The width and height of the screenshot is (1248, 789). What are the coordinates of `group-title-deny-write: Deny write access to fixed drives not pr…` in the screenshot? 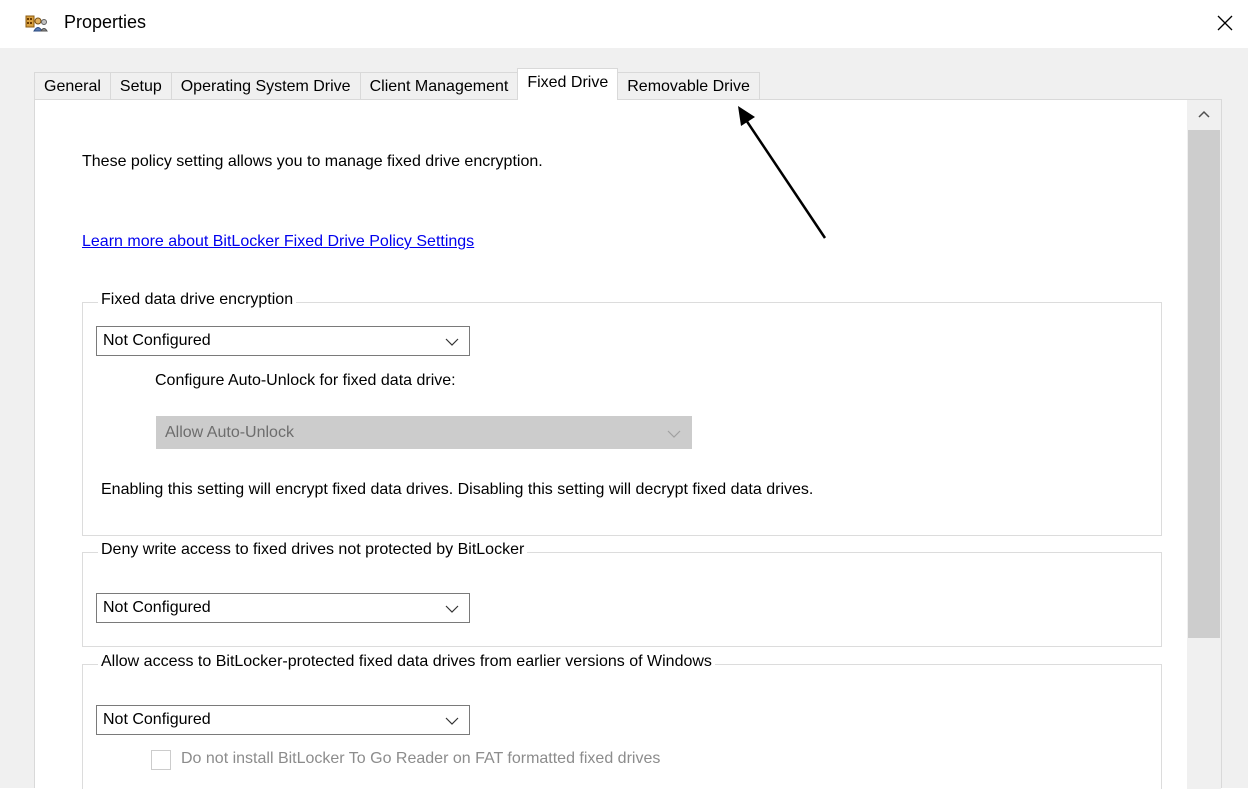 It's located at (313, 550).